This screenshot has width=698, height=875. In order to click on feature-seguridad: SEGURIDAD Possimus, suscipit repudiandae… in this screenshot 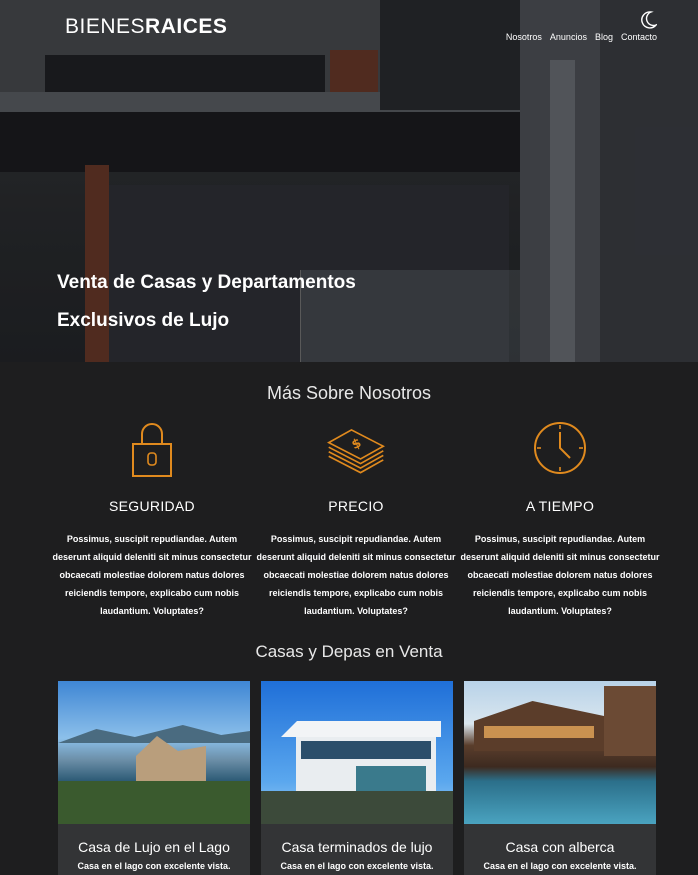, I will do `click(152, 520)`.